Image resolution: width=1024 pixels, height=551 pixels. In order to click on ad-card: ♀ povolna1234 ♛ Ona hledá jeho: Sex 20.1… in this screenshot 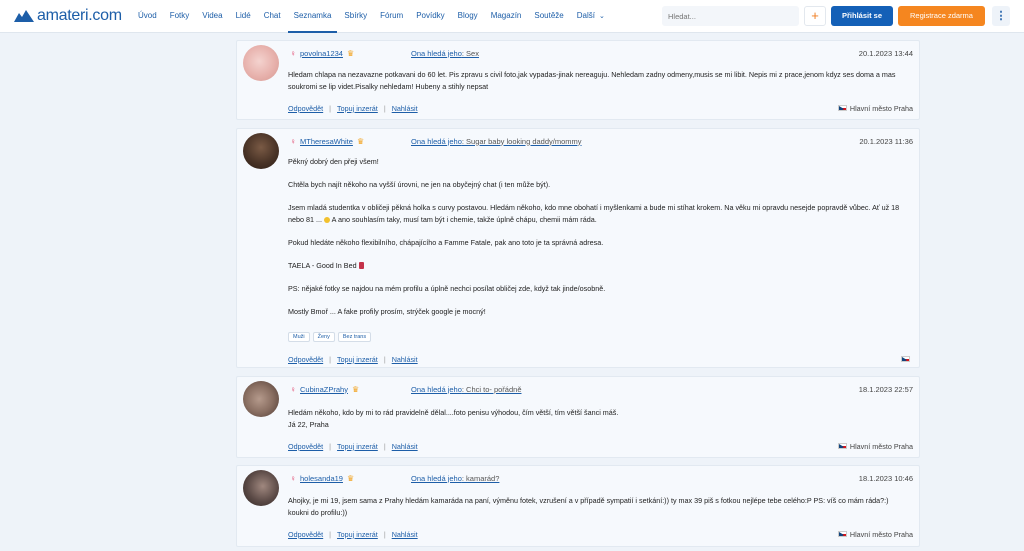, I will do `click(578, 80)`.